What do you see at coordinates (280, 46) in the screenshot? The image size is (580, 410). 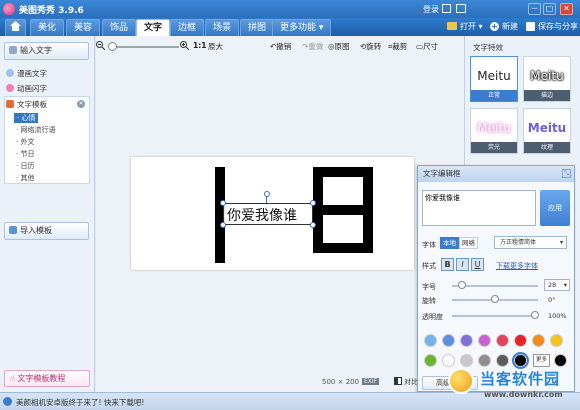 I see `undo-button: ↶撤销` at bounding box center [280, 46].